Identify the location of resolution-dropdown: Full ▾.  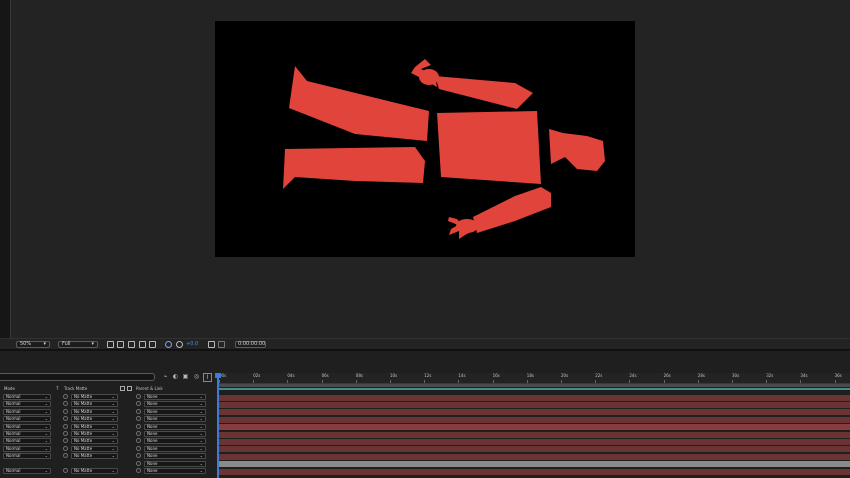
(78, 344).